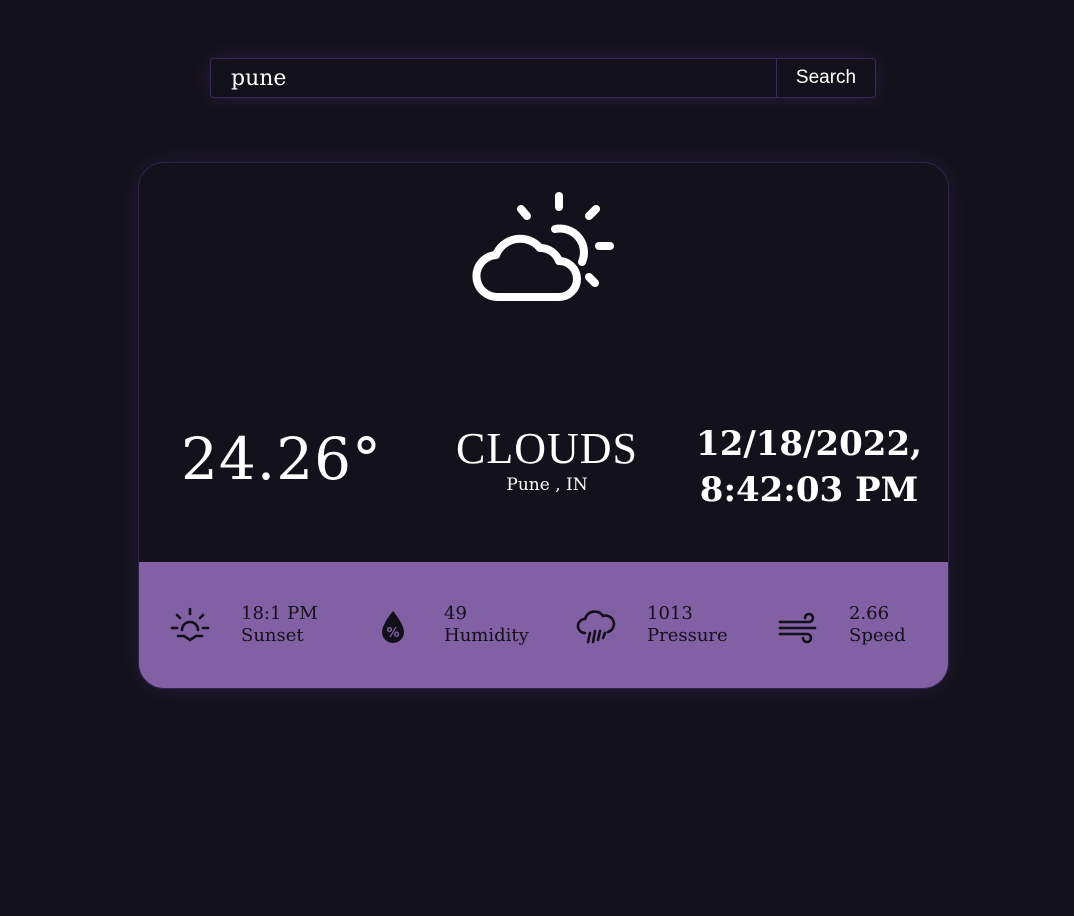 The width and height of the screenshot is (1074, 916). What do you see at coordinates (547, 485) in the screenshot?
I see `location: Pune , IN` at bounding box center [547, 485].